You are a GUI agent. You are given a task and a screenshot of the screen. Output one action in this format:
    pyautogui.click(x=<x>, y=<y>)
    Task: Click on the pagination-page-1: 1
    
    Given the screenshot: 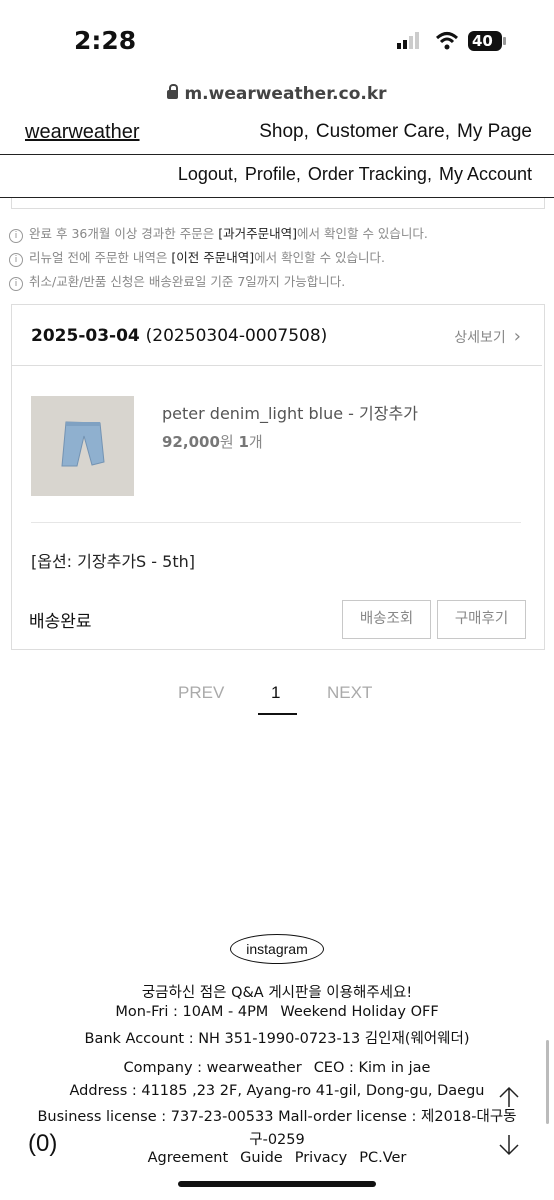 What is the action you would take?
    pyautogui.click(x=275, y=693)
    